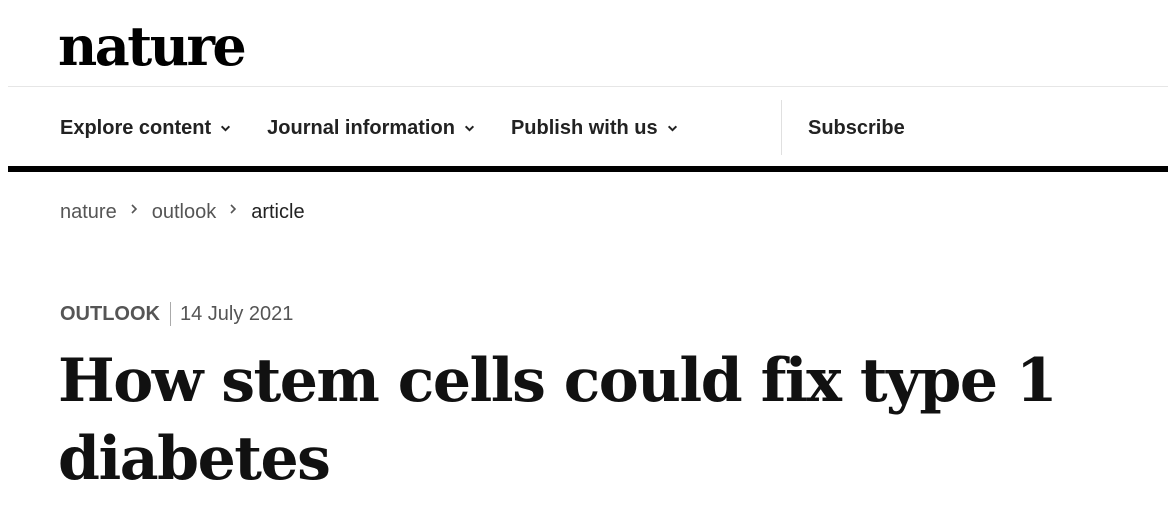 The image size is (1176, 516). Describe the element at coordinates (588, 86) in the screenshot. I see `header-divider` at that location.